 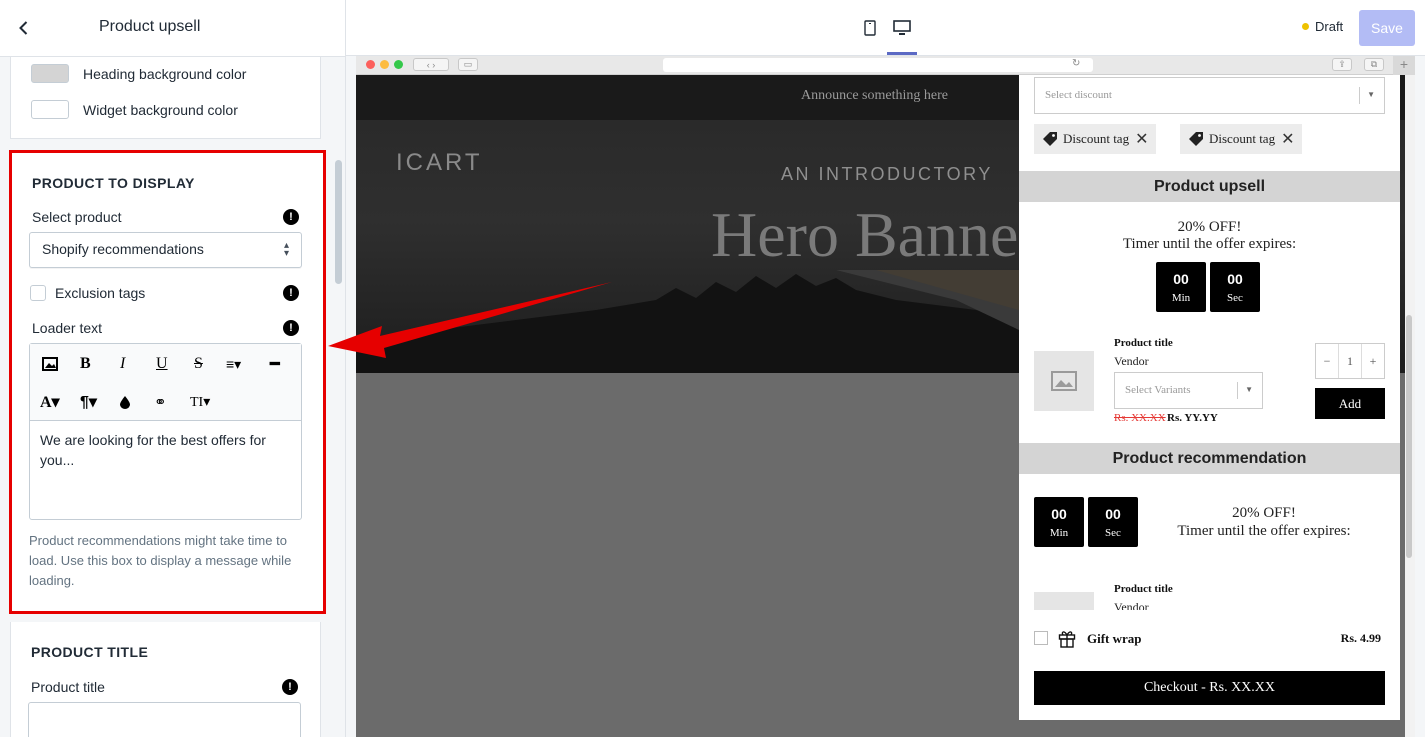 What do you see at coordinates (88, 402) in the screenshot?
I see `paragraph-icon: ¶▾` at bounding box center [88, 402].